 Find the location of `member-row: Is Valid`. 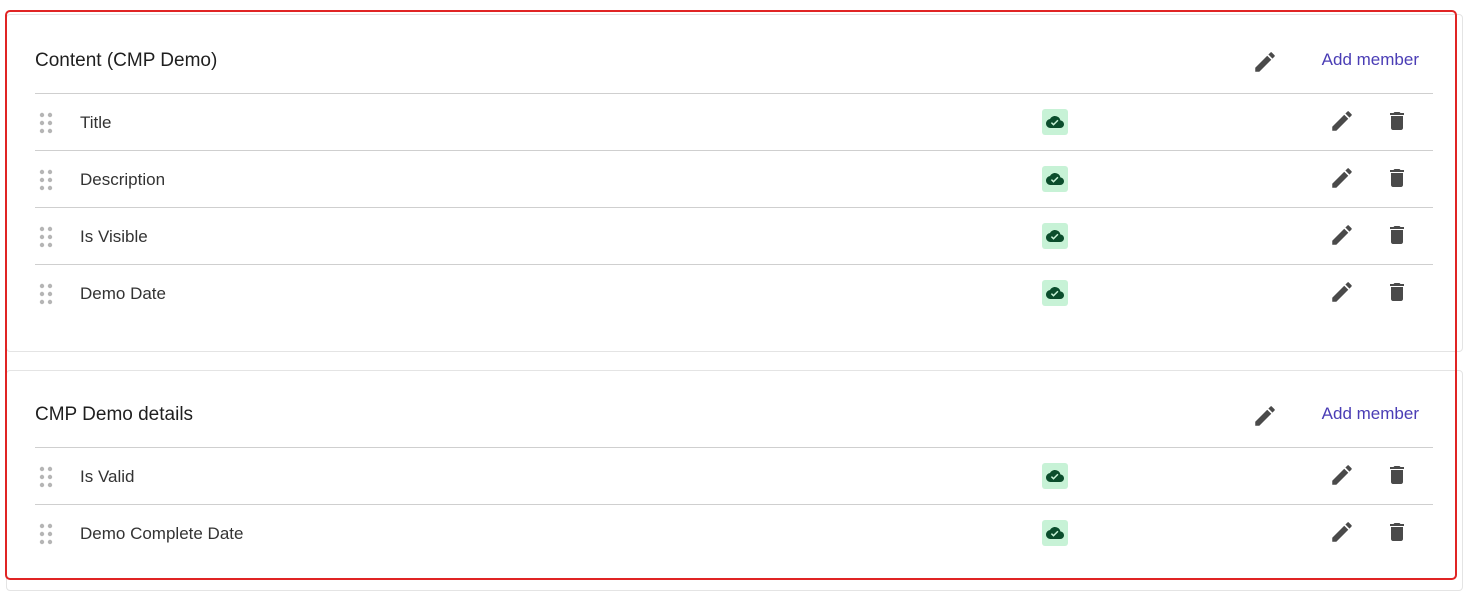

member-row: Is Valid is located at coordinates (734, 475).